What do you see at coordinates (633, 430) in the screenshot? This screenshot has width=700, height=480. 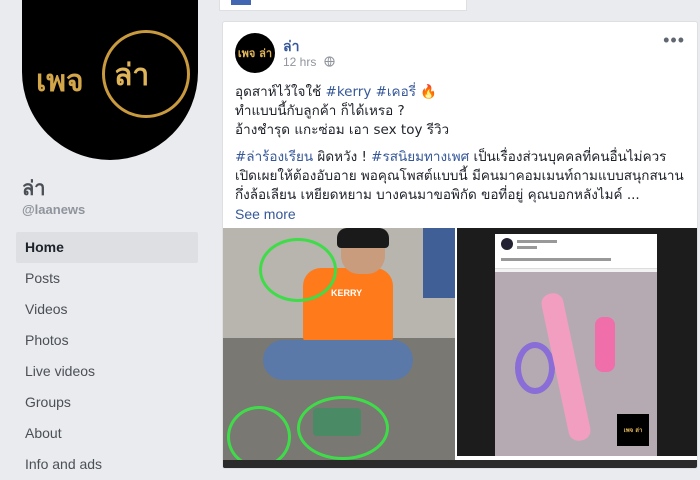 I see `photo2-watermark-logo: เพจ ล่า` at bounding box center [633, 430].